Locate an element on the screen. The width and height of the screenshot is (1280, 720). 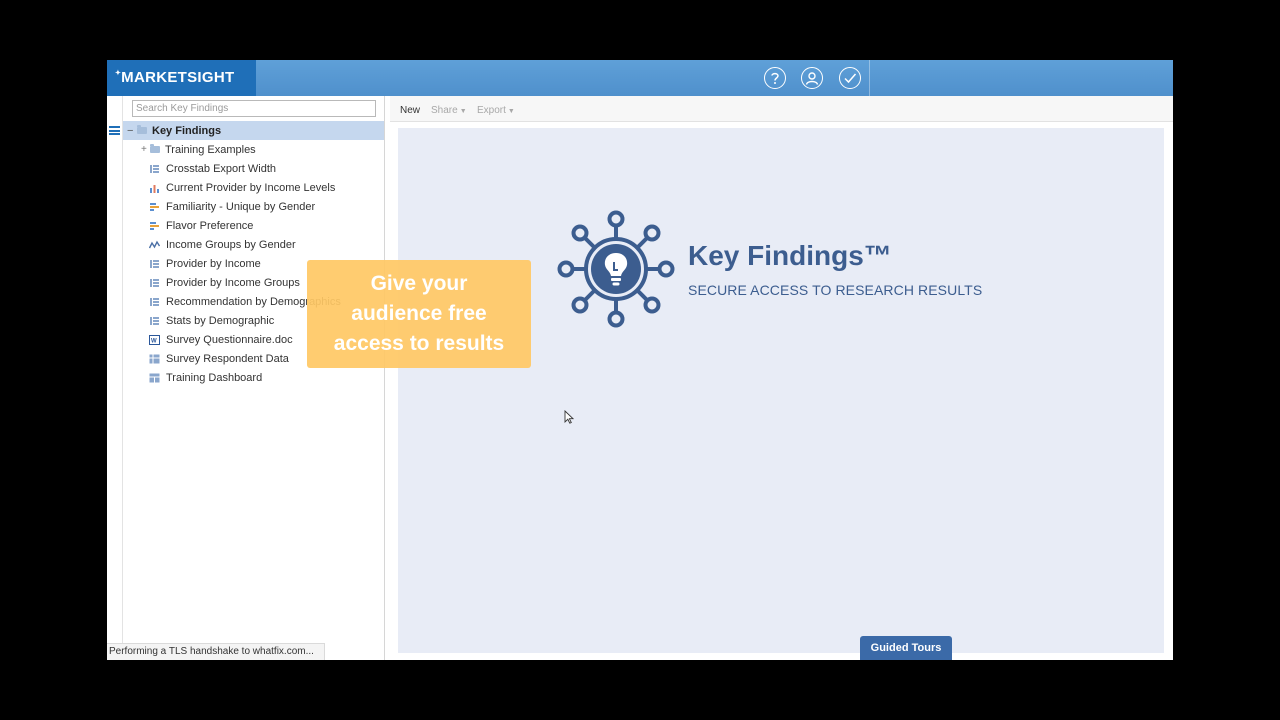
help-icon is located at coordinates (775, 78).